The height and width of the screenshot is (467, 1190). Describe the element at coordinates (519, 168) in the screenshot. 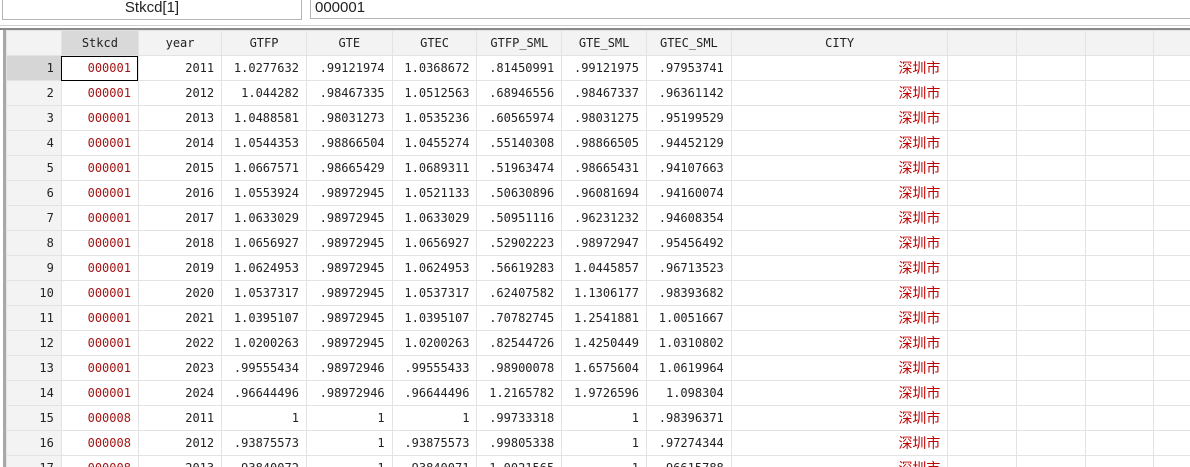

I see `cell-gtfp_sml: .51963474` at that location.